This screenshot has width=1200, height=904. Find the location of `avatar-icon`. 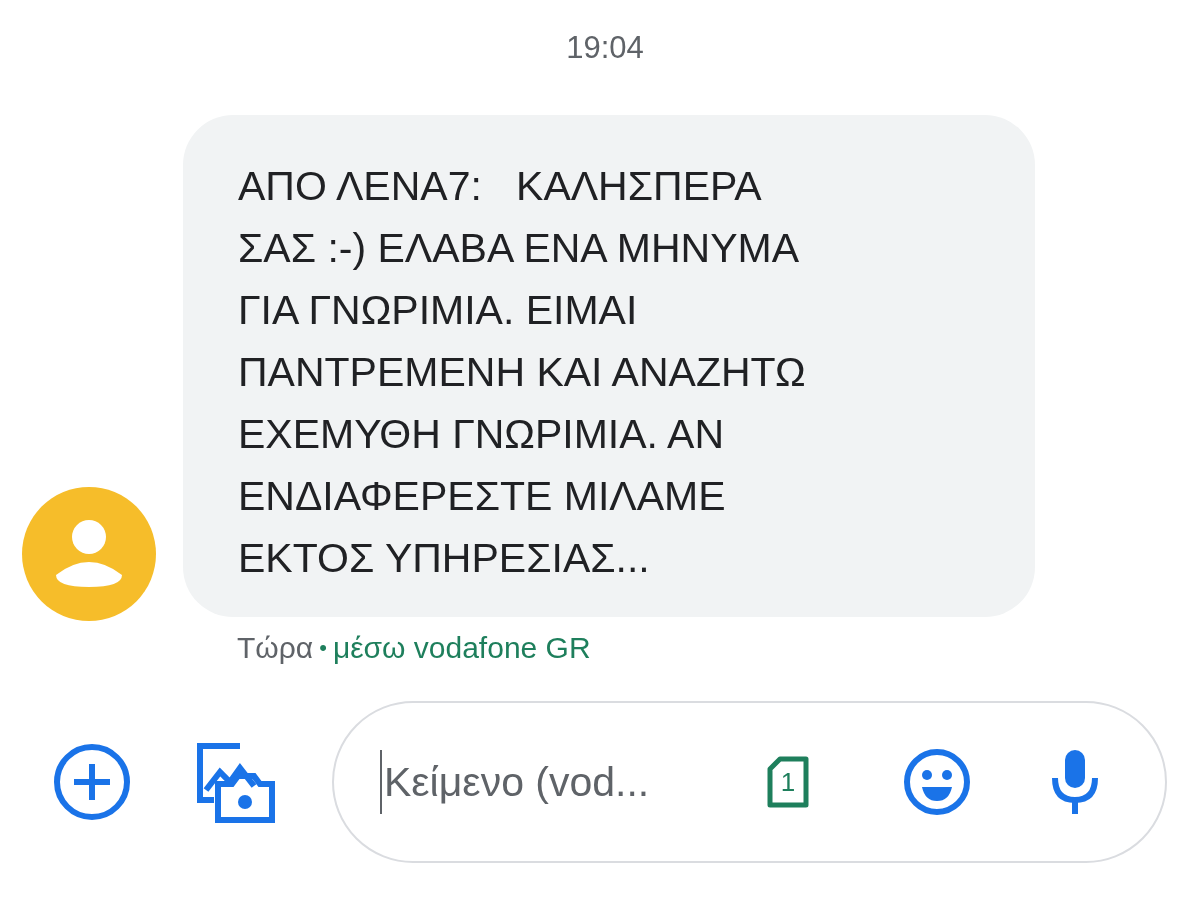

avatar-icon is located at coordinates (89, 554).